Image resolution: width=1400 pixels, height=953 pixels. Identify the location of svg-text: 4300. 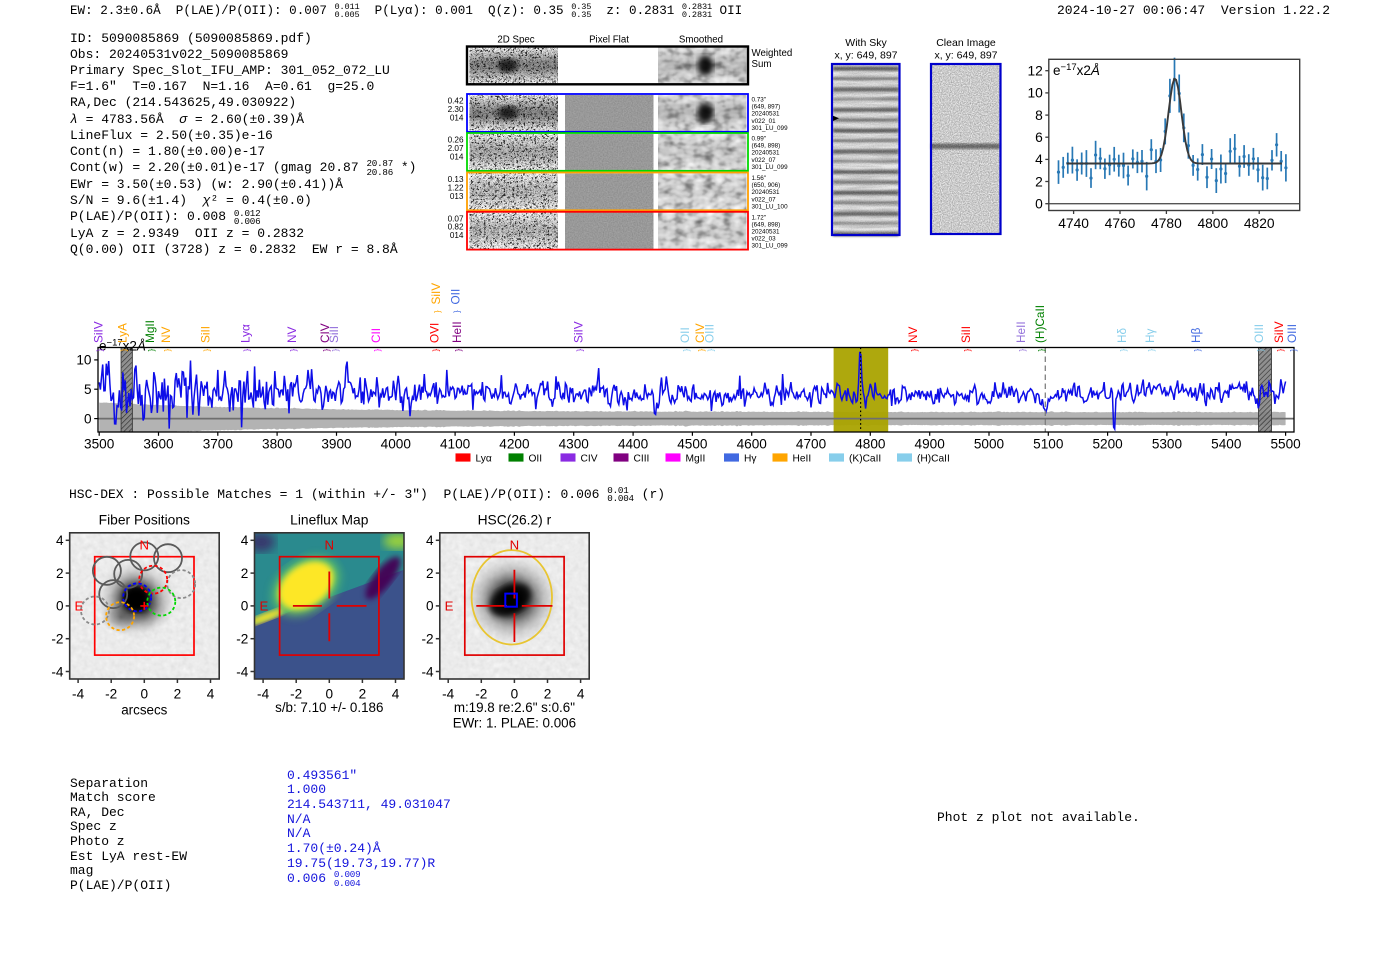
(574, 444).